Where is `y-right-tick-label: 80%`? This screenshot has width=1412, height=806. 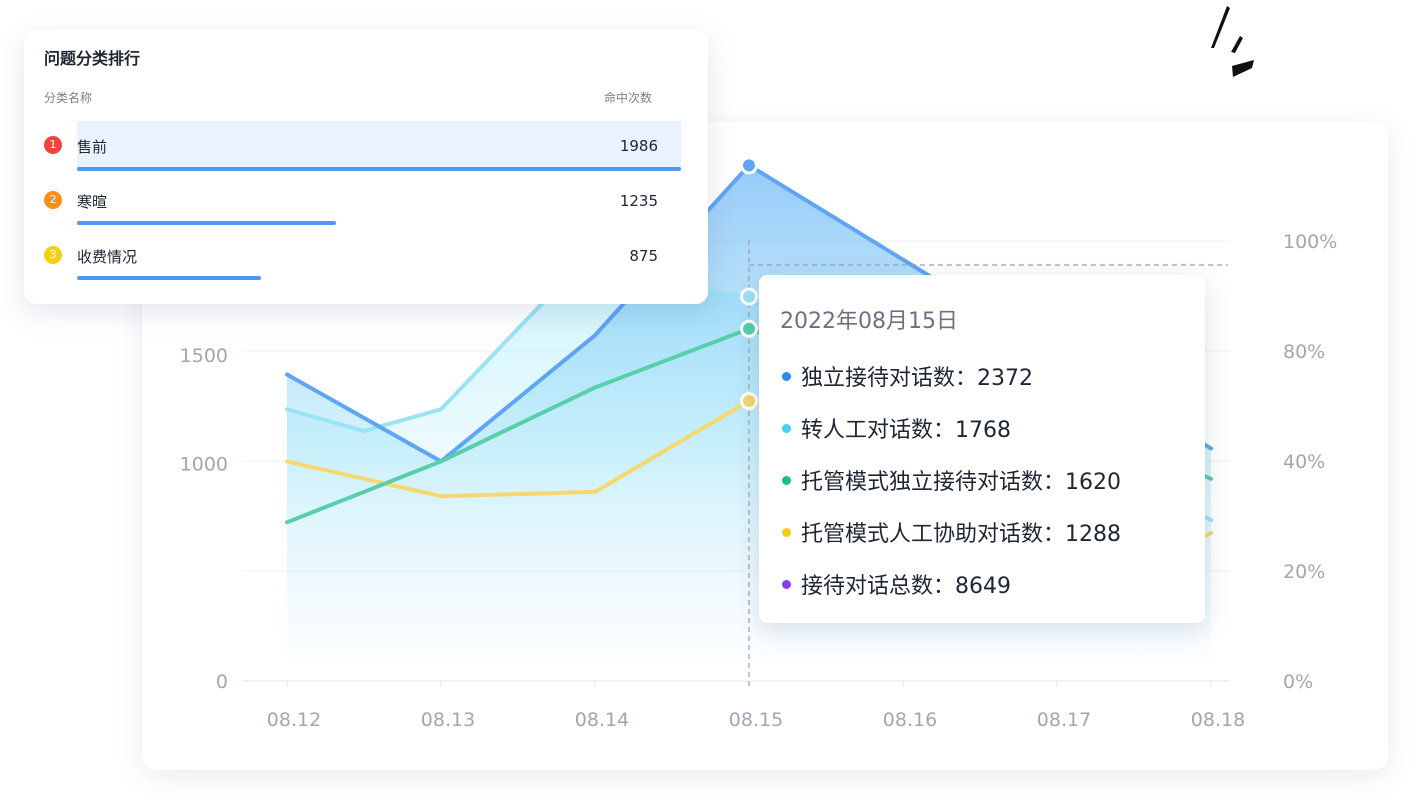
y-right-tick-label: 80% is located at coordinates (1304, 352).